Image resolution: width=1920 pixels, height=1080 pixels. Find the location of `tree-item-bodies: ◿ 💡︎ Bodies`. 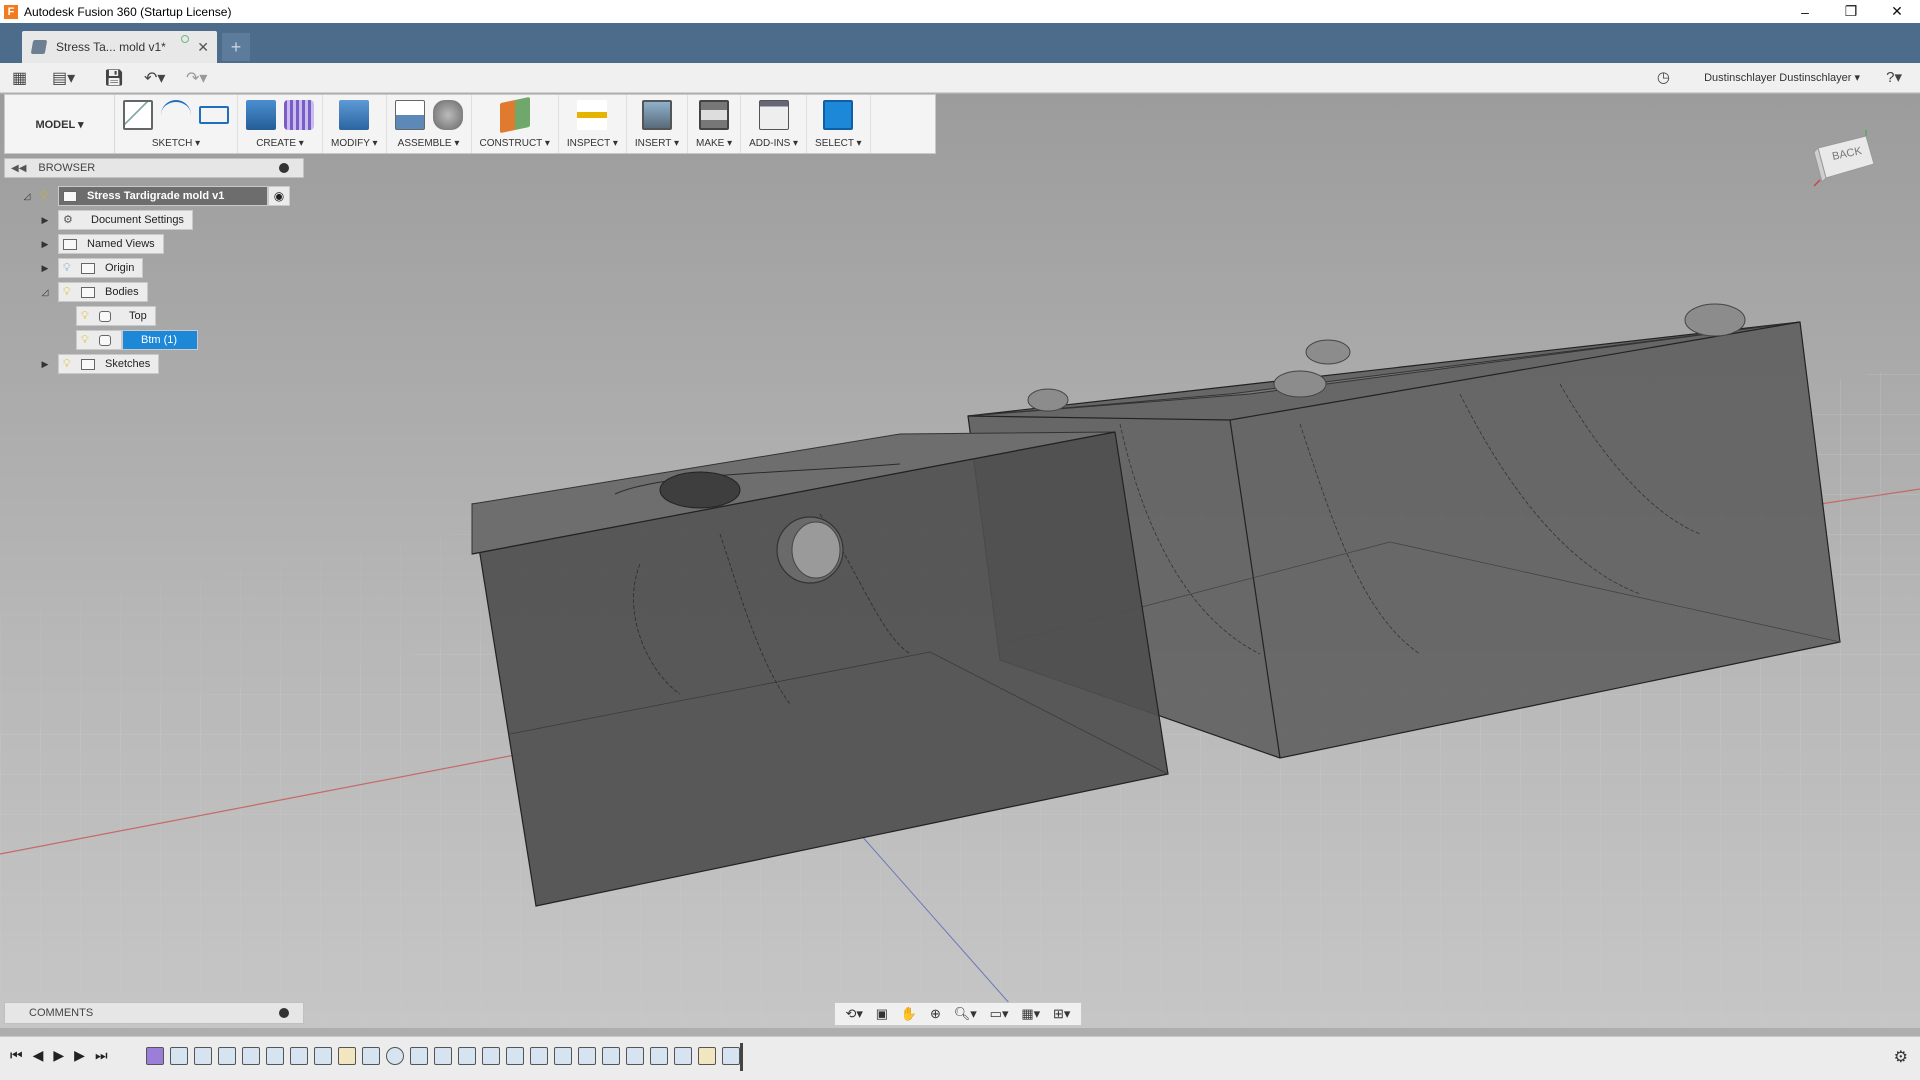

tree-item-bodies: ◿ 💡︎ Bodies is located at coordinates (93, 292).